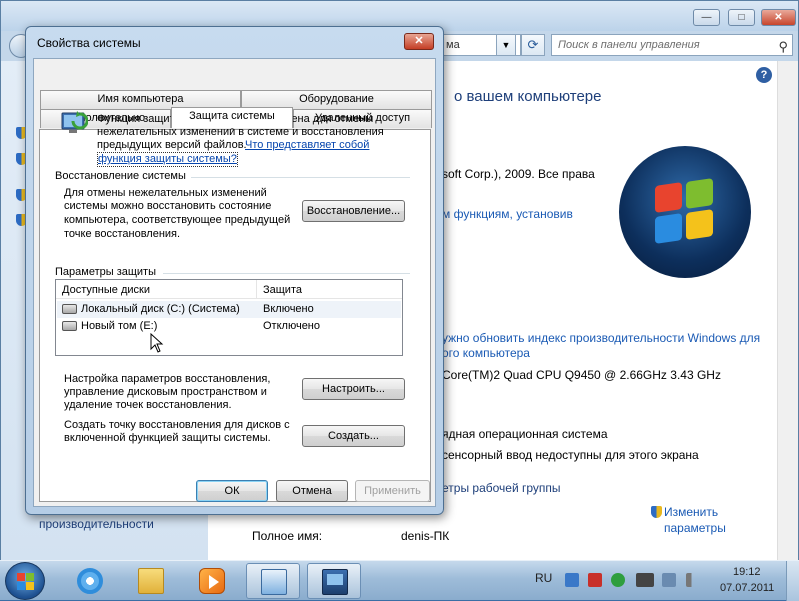 Image resolution: width=799 pixels, height=601 pixels. What do you see at coordinates (787, 311) in the screenshot?
I see `vertical-scrollbar` at bounding box center [787, 311].